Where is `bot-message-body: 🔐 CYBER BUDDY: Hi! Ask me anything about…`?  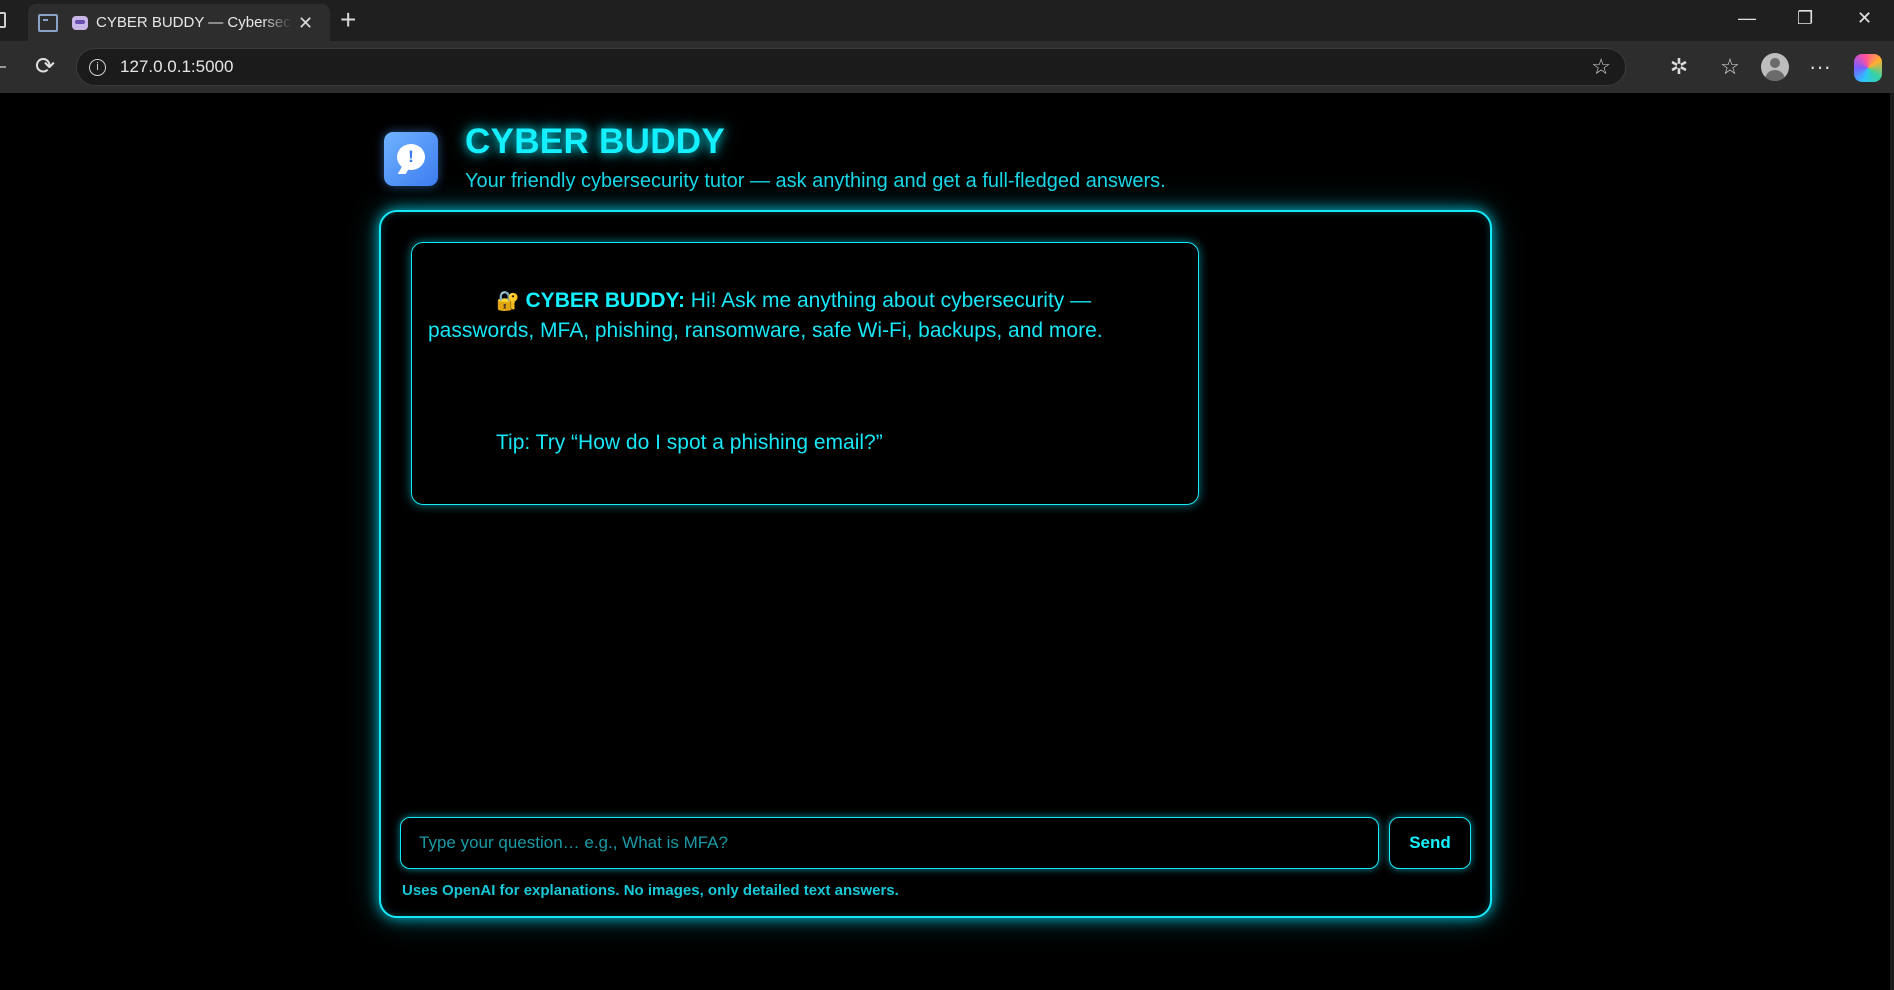 bot-message-body: 🔐 CYBER BUDDY: Hi! Ask me anything about… is located at coordinates (808, 315).